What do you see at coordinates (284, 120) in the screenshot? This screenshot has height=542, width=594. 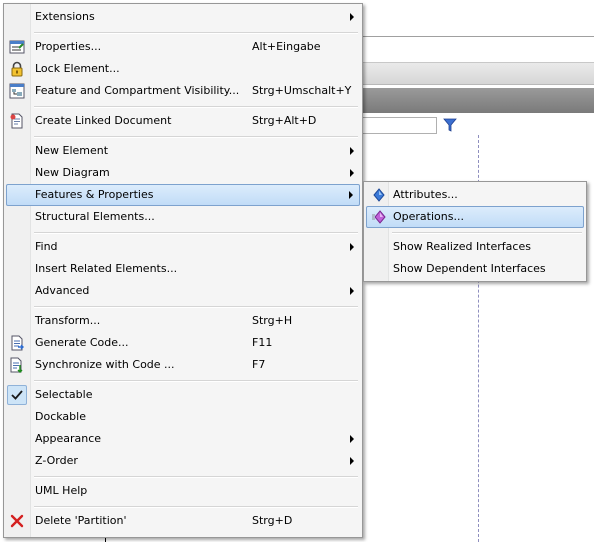 I see `menu-item-shortcut: Strg+Alt+D` at bounding box center [284, 120].